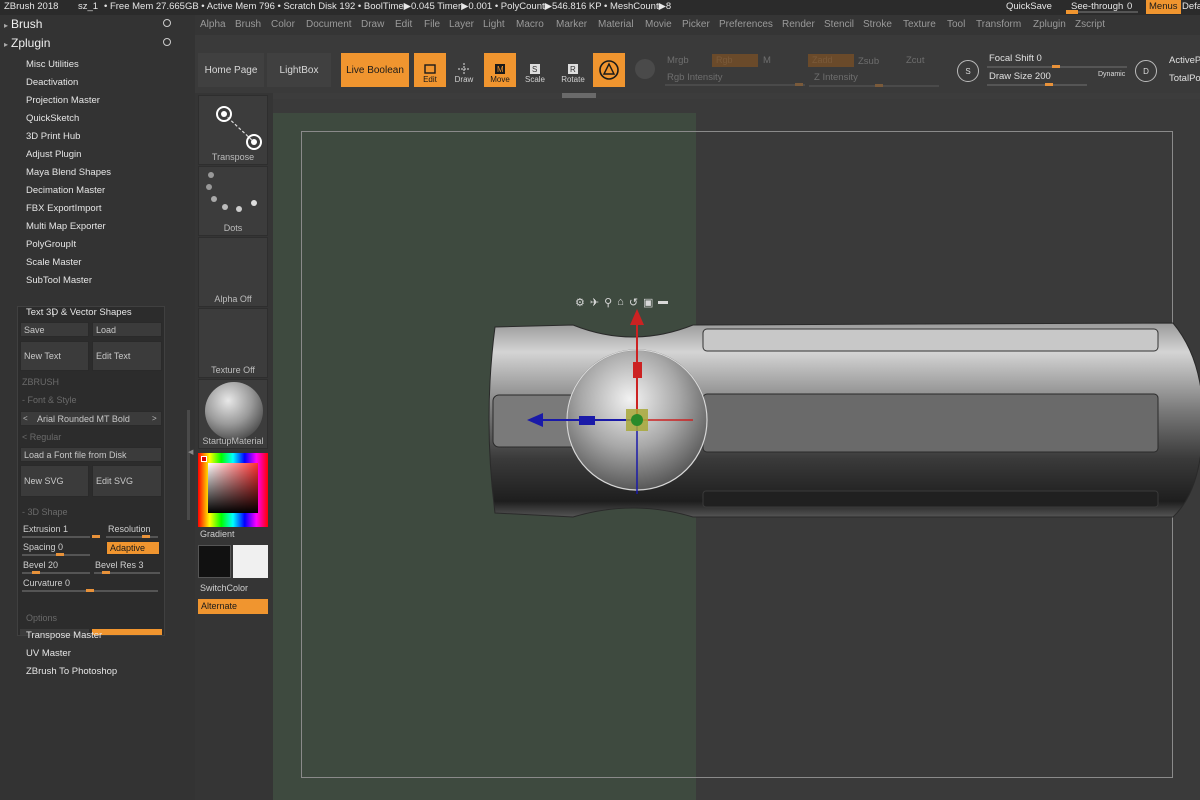 This screenshot has width=1200, height=800. What do you see at coordinates (678, 60) in the screenshot?
I see `mrgb-toggle: Mrgb` at bounding box center [678, 60].